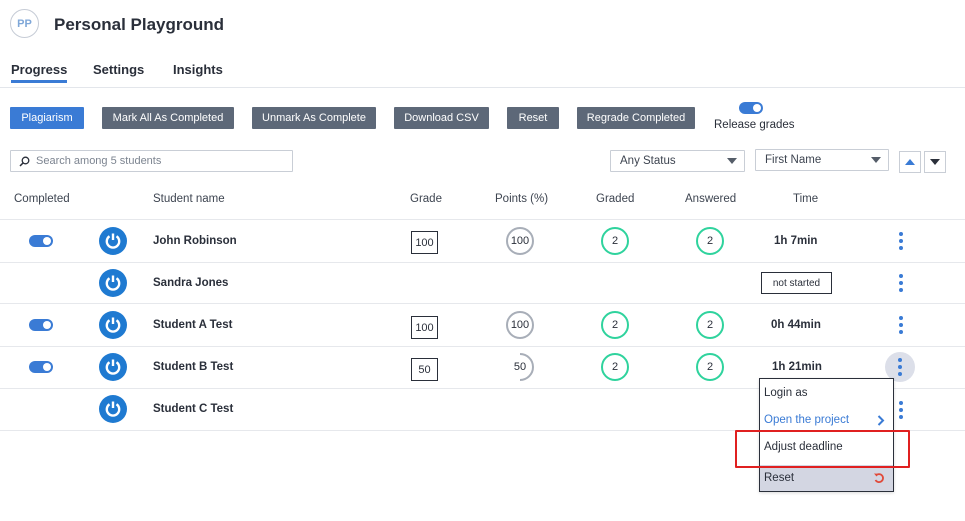  Describe the element at coordinates (441, 118) in the screenshot. I see `download-csv-button: Download CSV` at that location.